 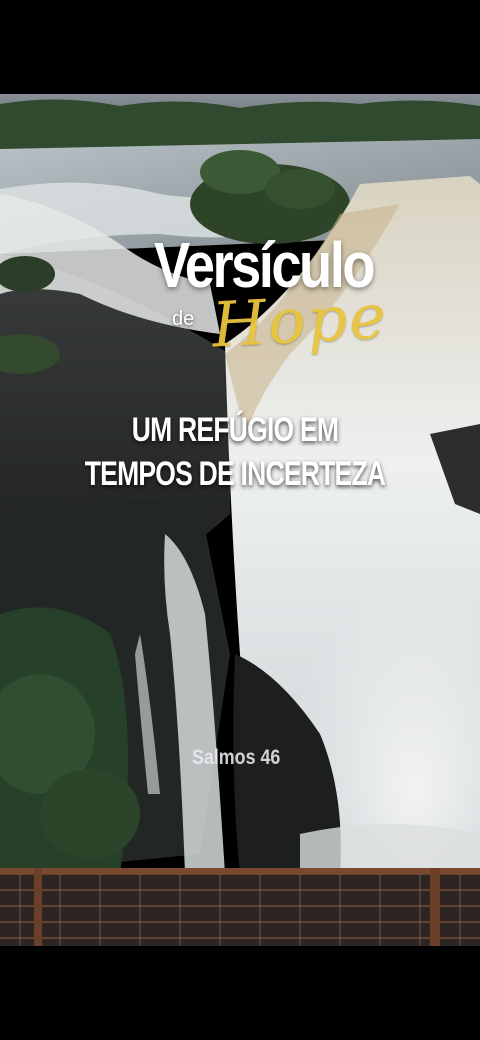 What do you see at coordinates (300, 320) in the screenshot?
I see `script-hope: Hope` at bounding box center [300, 320].